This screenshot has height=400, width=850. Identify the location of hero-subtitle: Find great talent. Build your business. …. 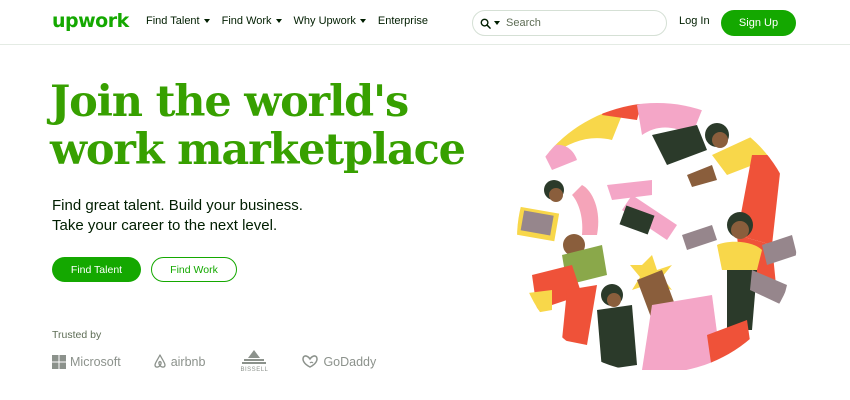
(177, 216).